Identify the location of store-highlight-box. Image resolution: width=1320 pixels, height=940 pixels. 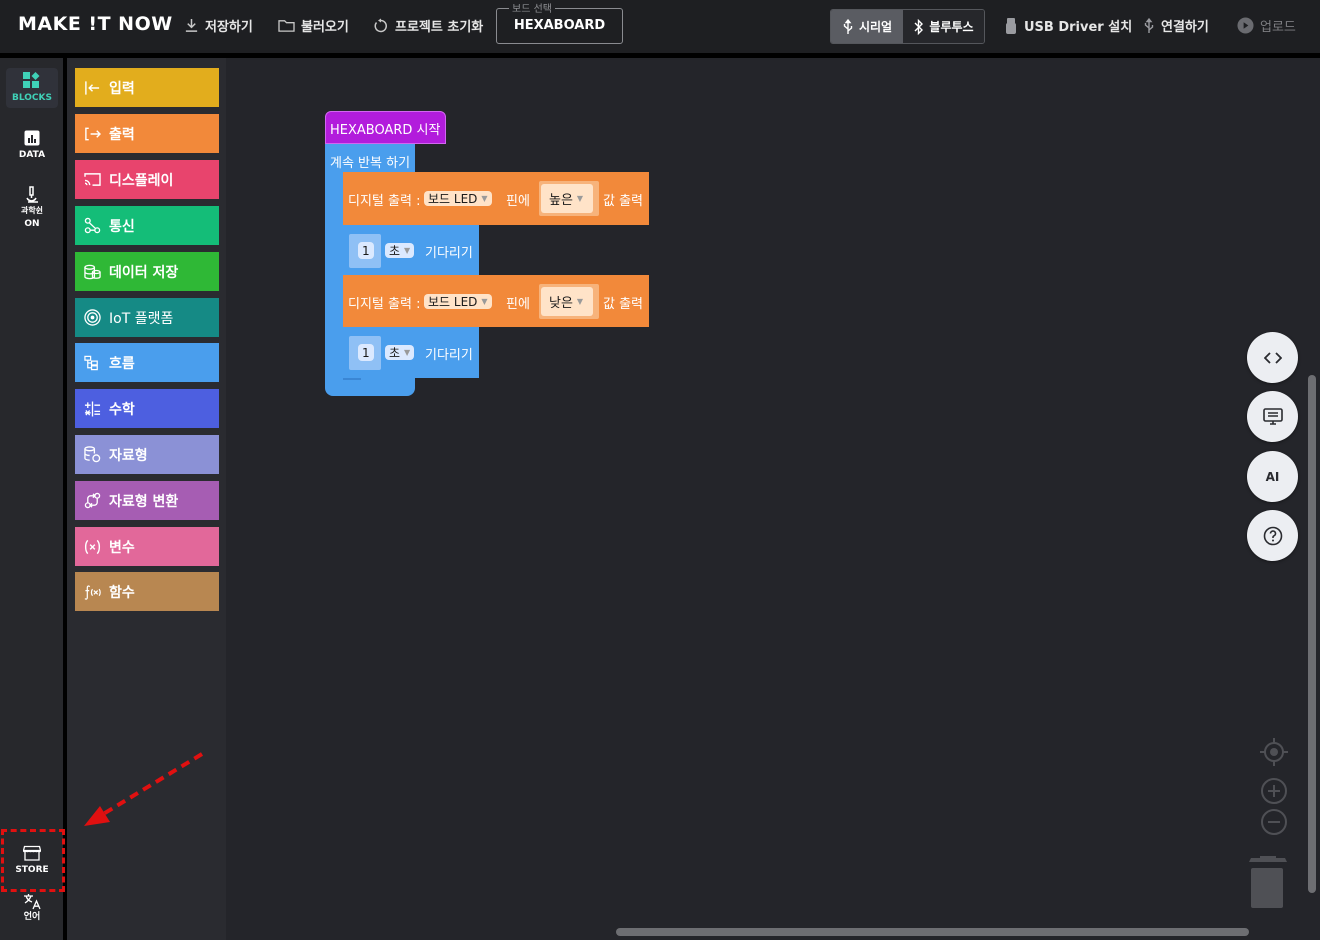
(33, 860).